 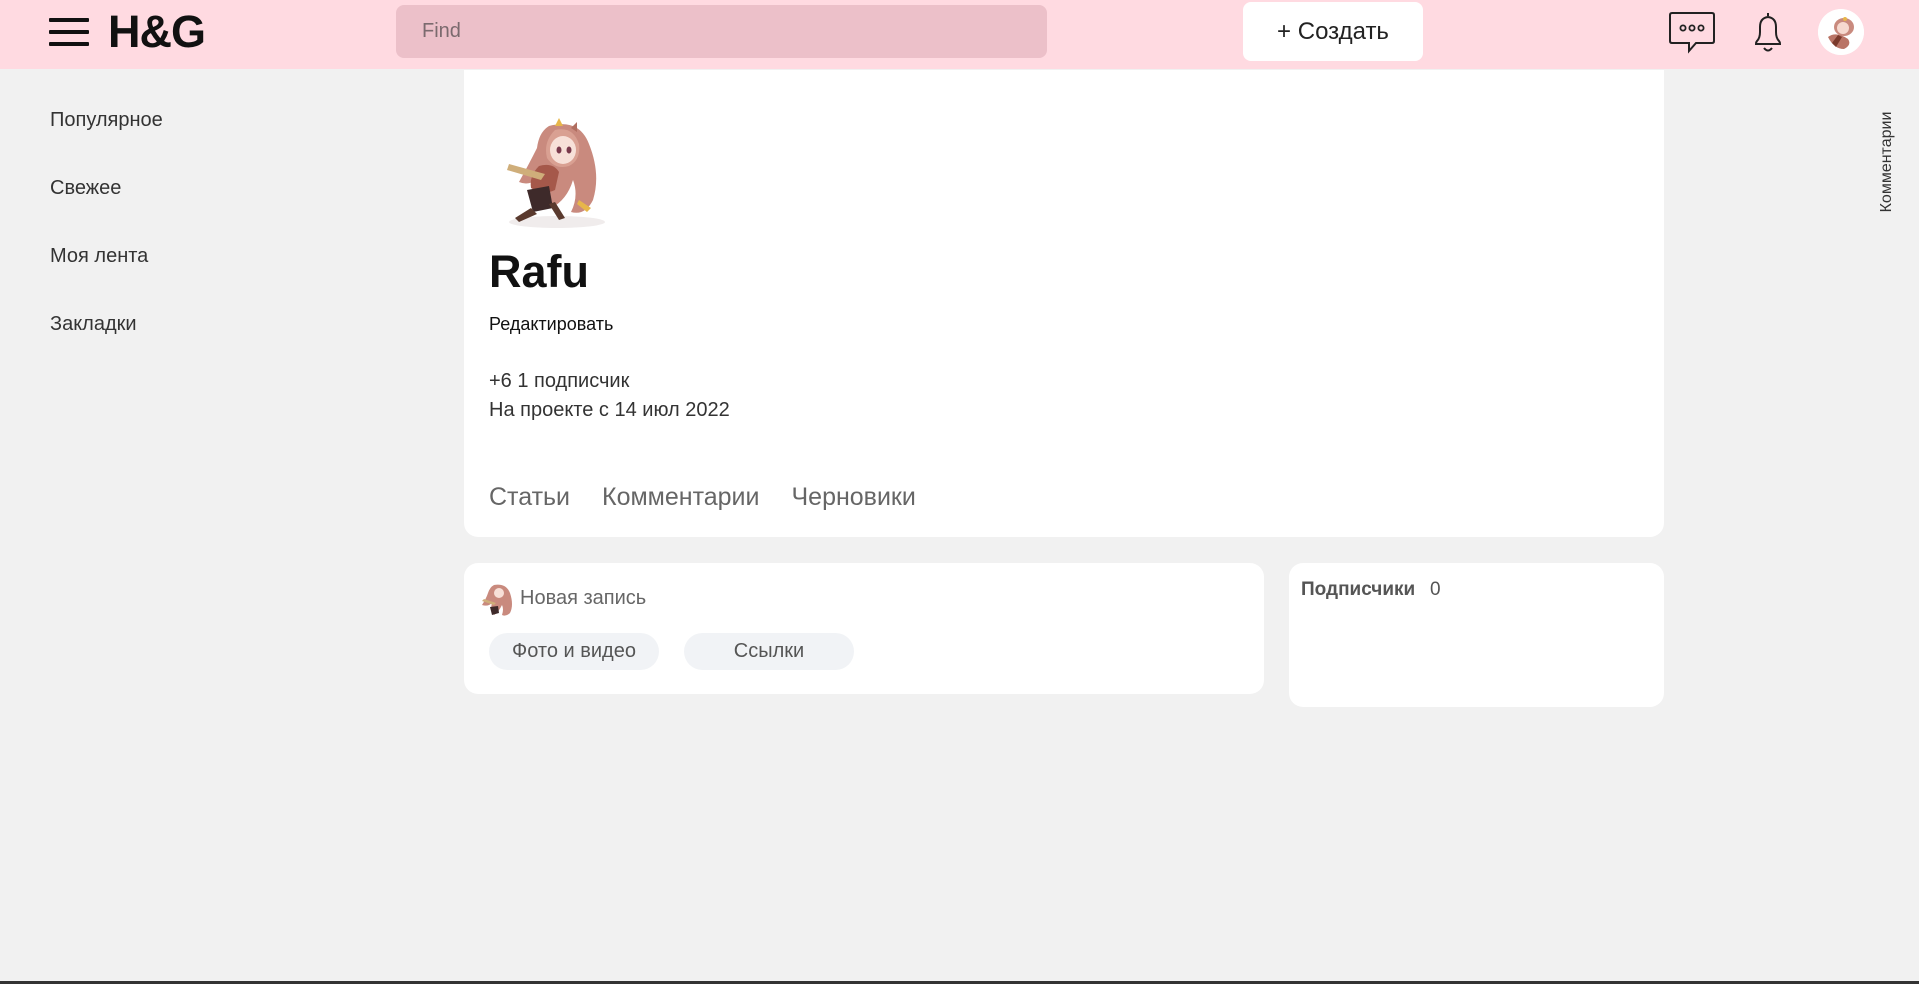 I want to click on sidebar-nav: Популярное Свежее Моя лента Закладки, so click(x=106, y=236).